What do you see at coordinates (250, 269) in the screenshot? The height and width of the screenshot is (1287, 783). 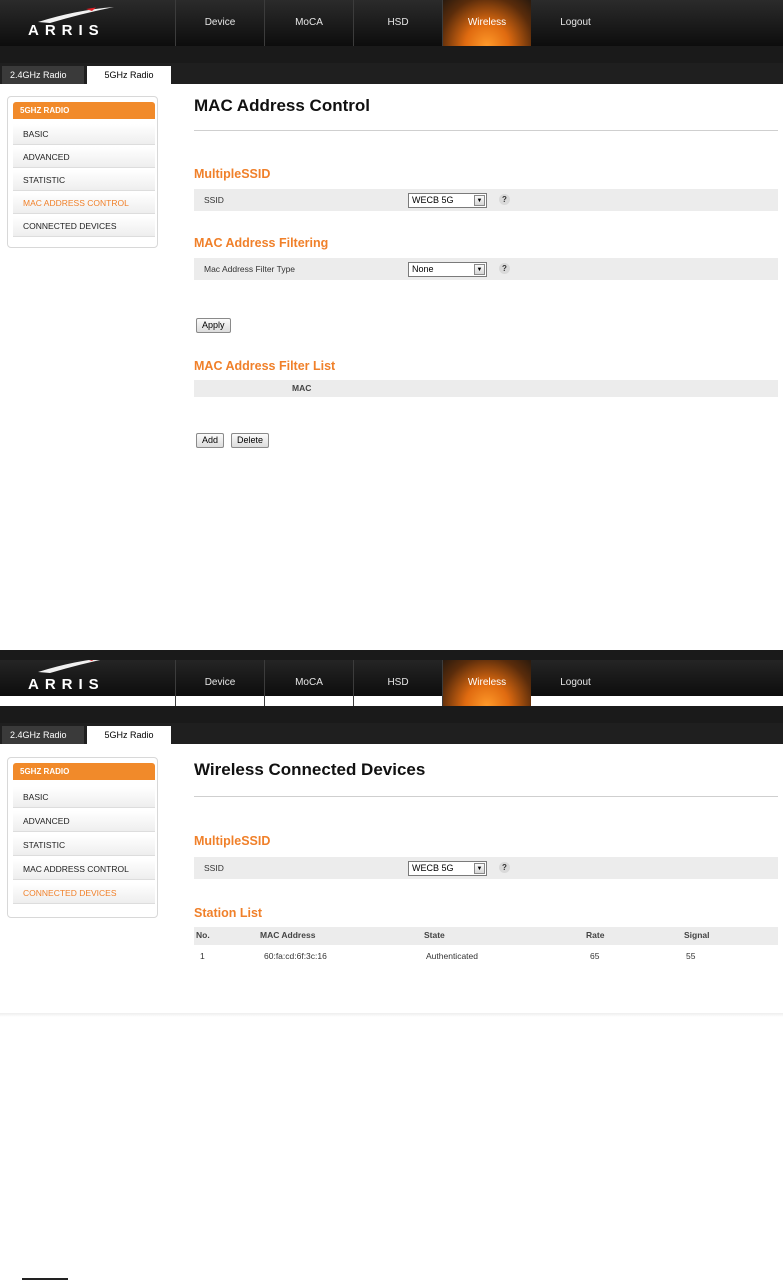 I see `filter-type-label: Mac Address Filter Type` at bounding box center [250, 269].